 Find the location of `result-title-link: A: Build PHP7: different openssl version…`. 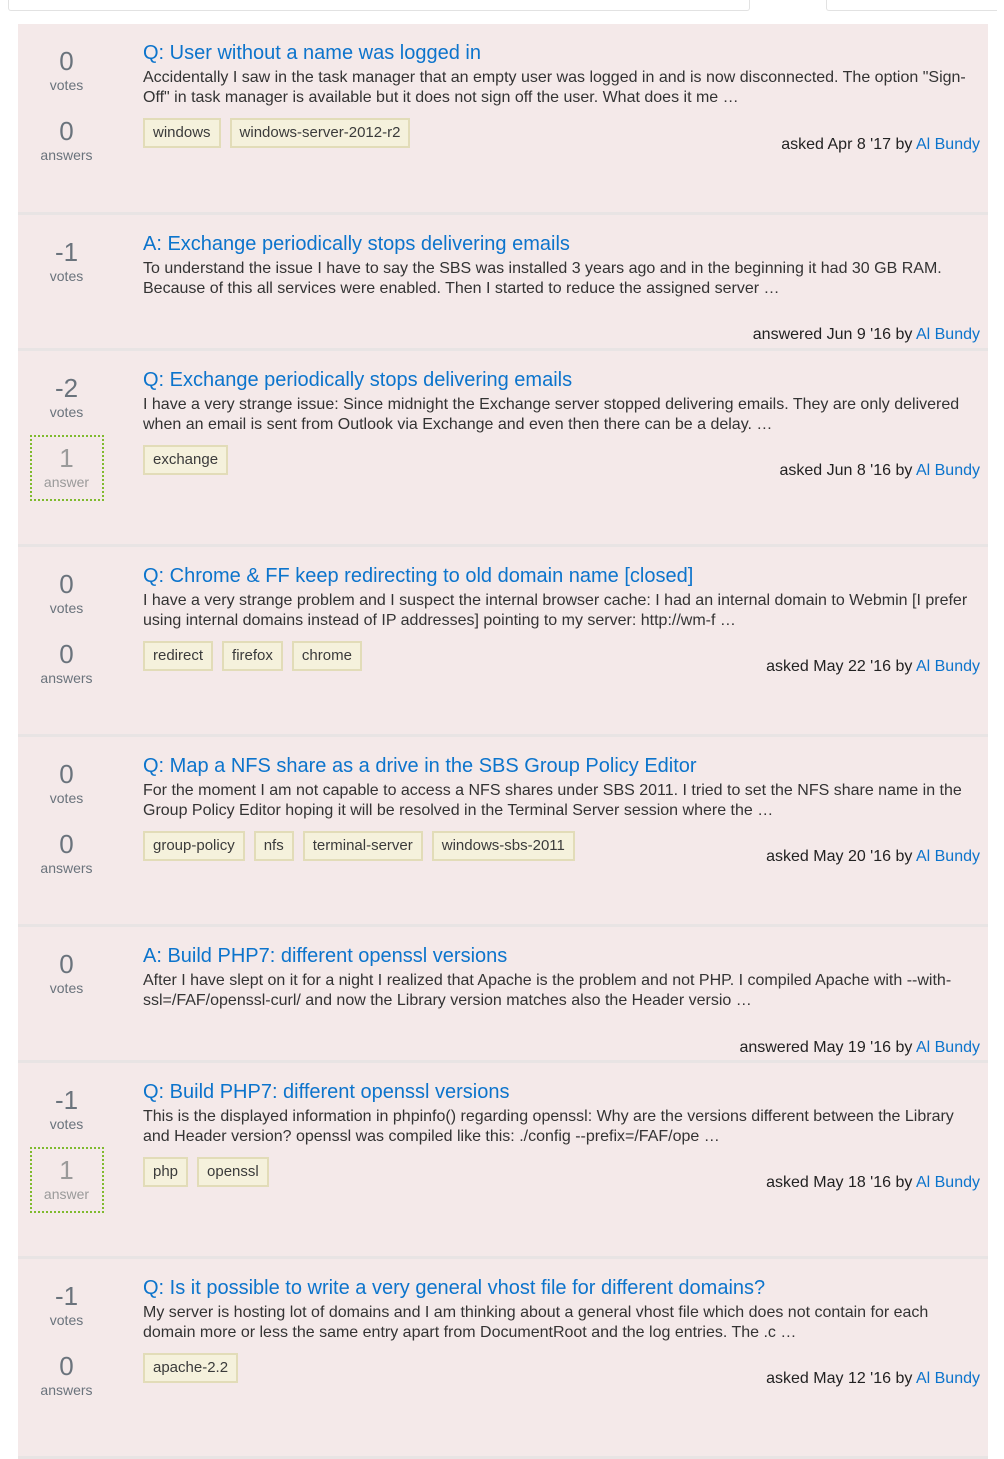

result-title-link: A: Build PHP7: different openssl version… is located at coordinates (561, 956).